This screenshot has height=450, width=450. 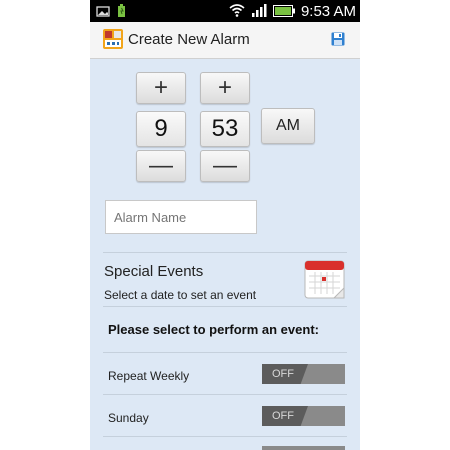 What do you see at coordinates (283, 11) in the screenshot?
I see `battery-icon` at bounding box center [283, 11].